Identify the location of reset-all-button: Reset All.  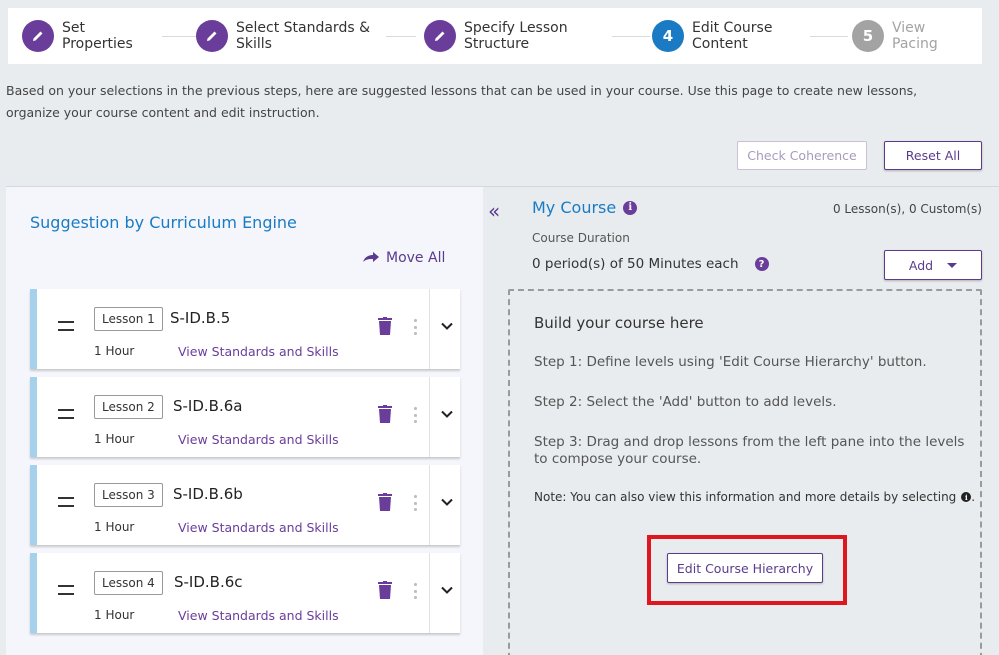
(933, 155).